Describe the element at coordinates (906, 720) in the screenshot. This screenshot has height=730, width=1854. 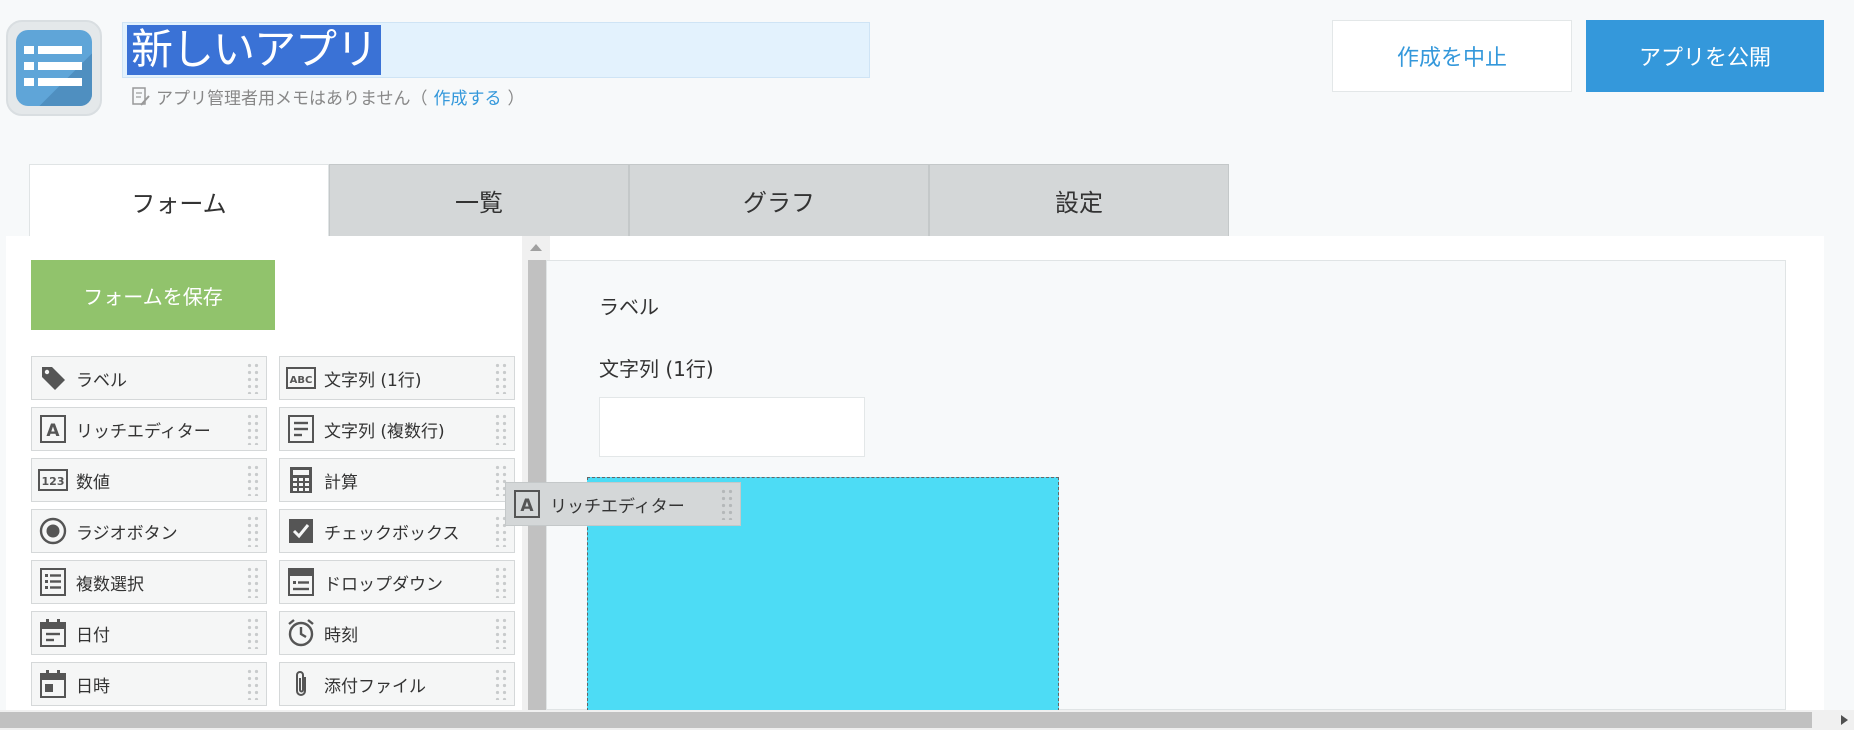
I see `horizontal-scrollbar-thumb` at that location.